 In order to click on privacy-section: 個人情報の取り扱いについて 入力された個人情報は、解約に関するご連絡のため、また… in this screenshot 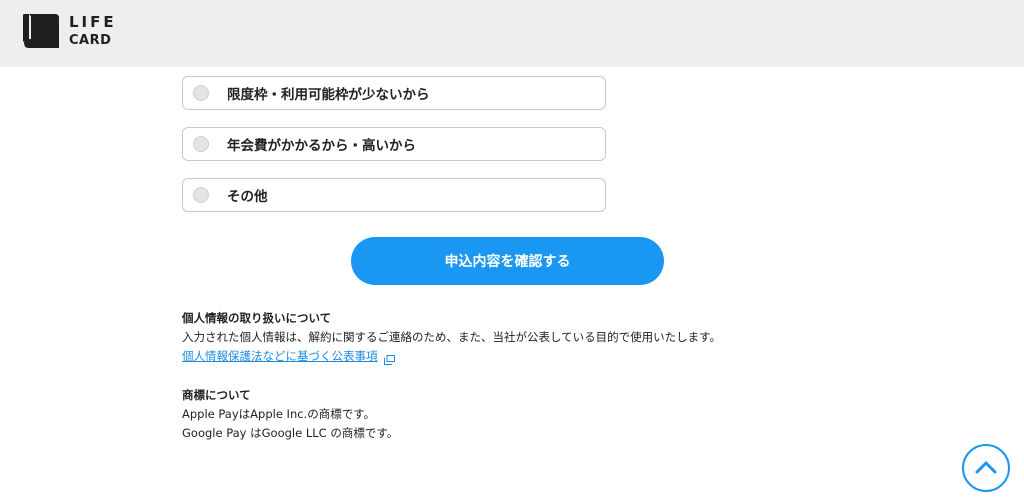, I will do `click(451, 337)`.